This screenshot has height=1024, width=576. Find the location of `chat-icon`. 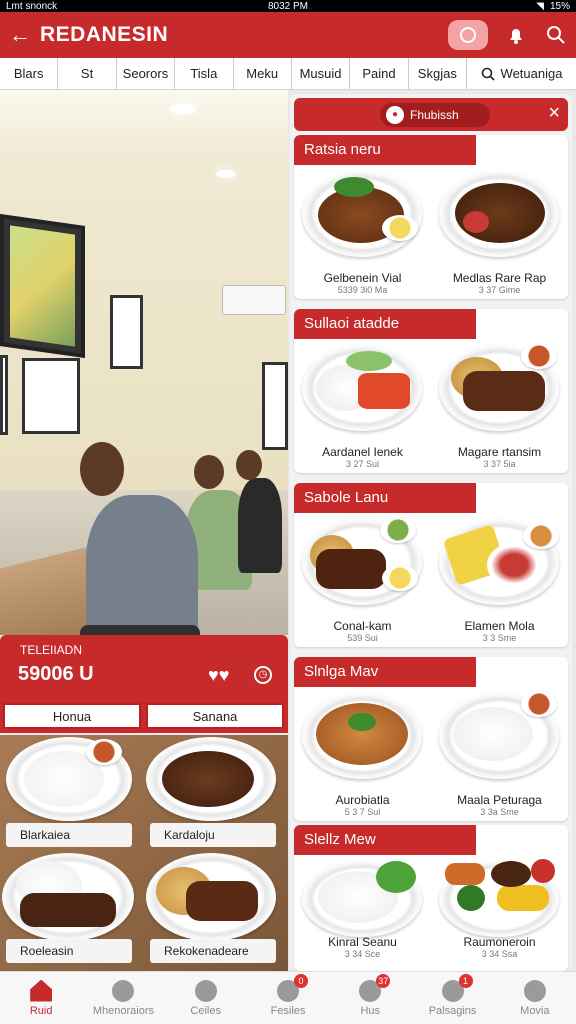

chat-icon is located at coordinates (468, 35).